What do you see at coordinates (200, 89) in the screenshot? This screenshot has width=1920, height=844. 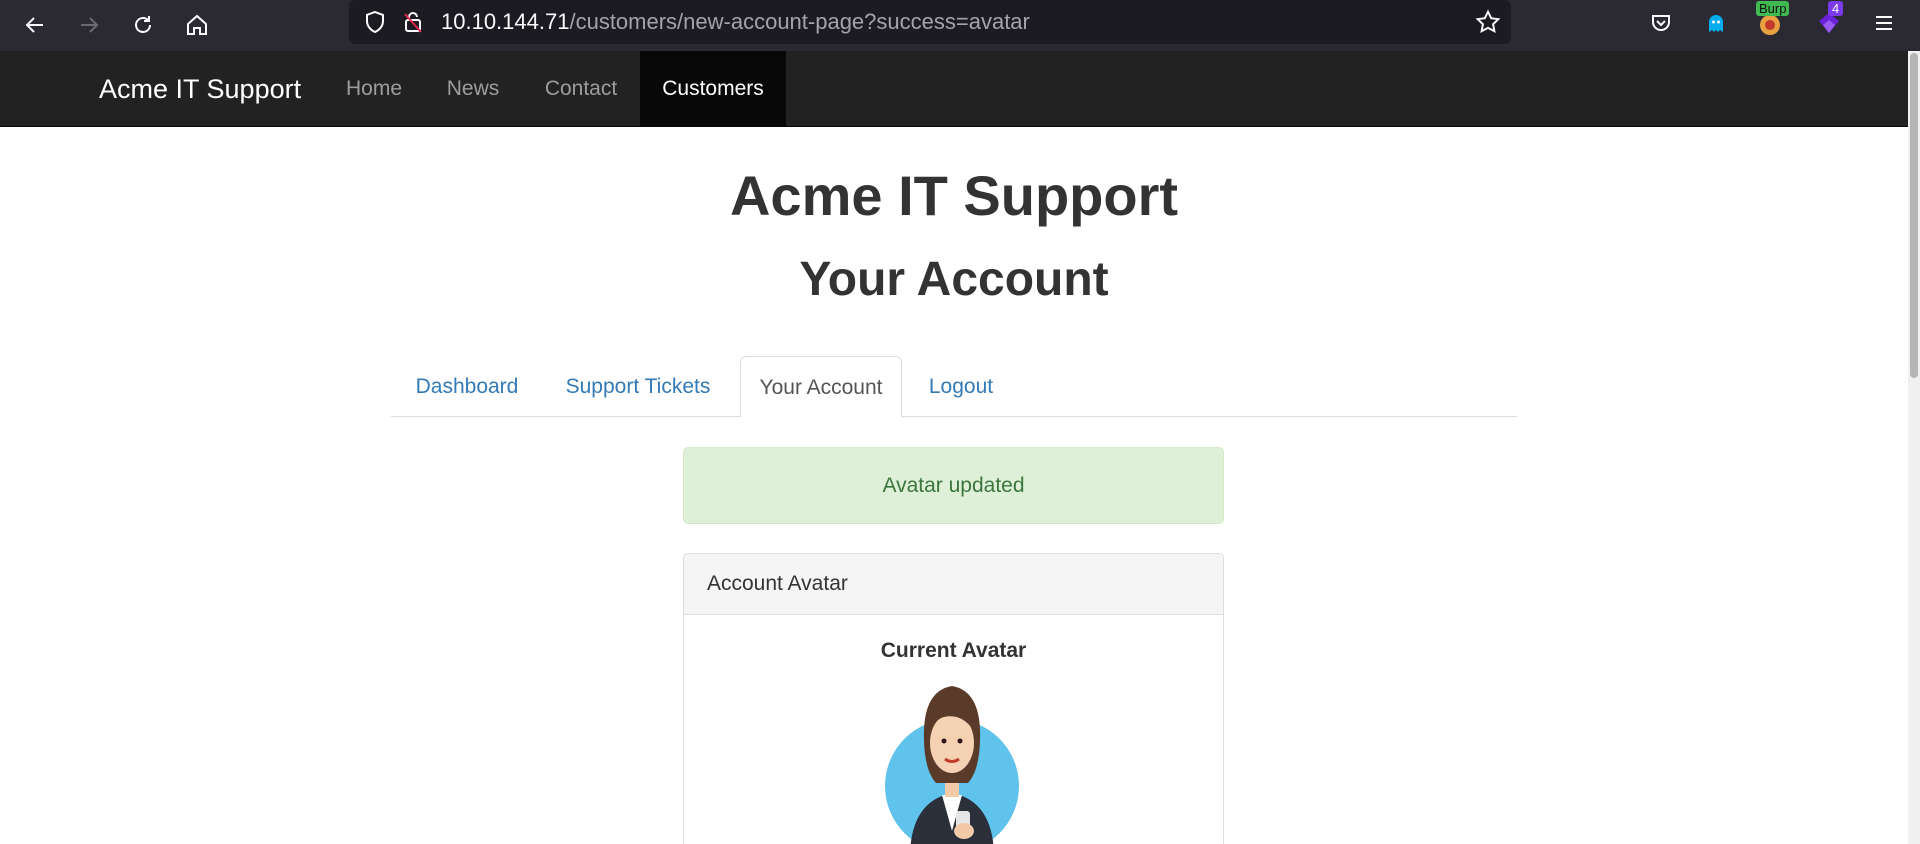 I see `navbar-brand: Acme IT Support` at bounding box center [200, 89].